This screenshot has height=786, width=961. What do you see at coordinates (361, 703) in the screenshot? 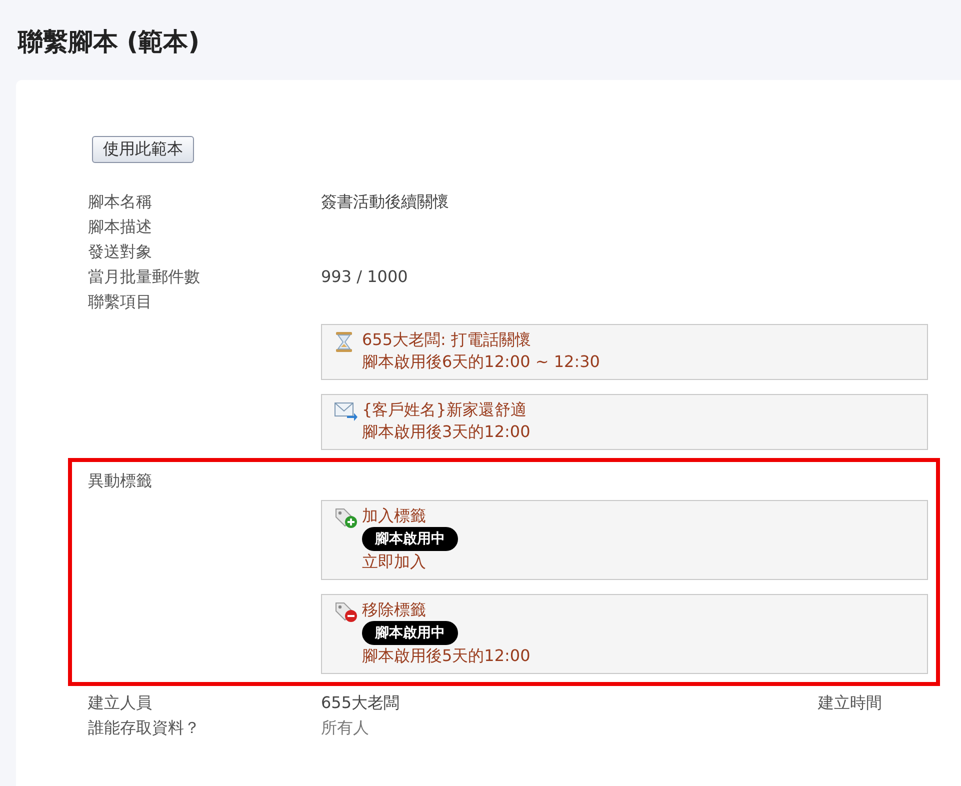
I see `field-value: 655大老闆` at bounding box center [361, 703].